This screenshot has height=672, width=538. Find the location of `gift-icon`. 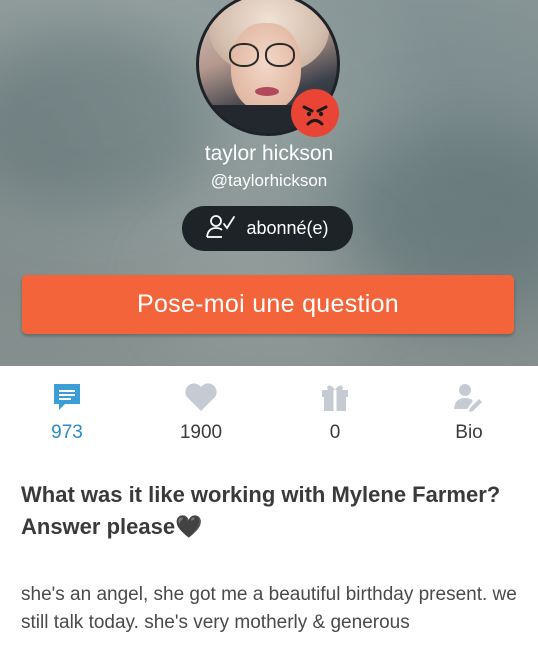

gift-icon is located at coordinates (335, 397).